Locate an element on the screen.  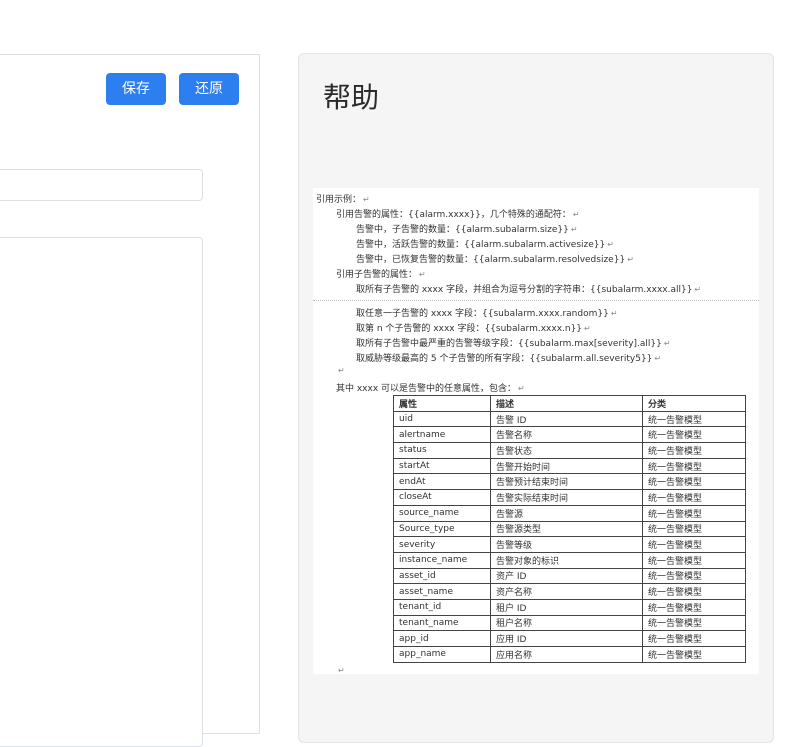
table-cell: asset_id is located at coordinates (442, 576).